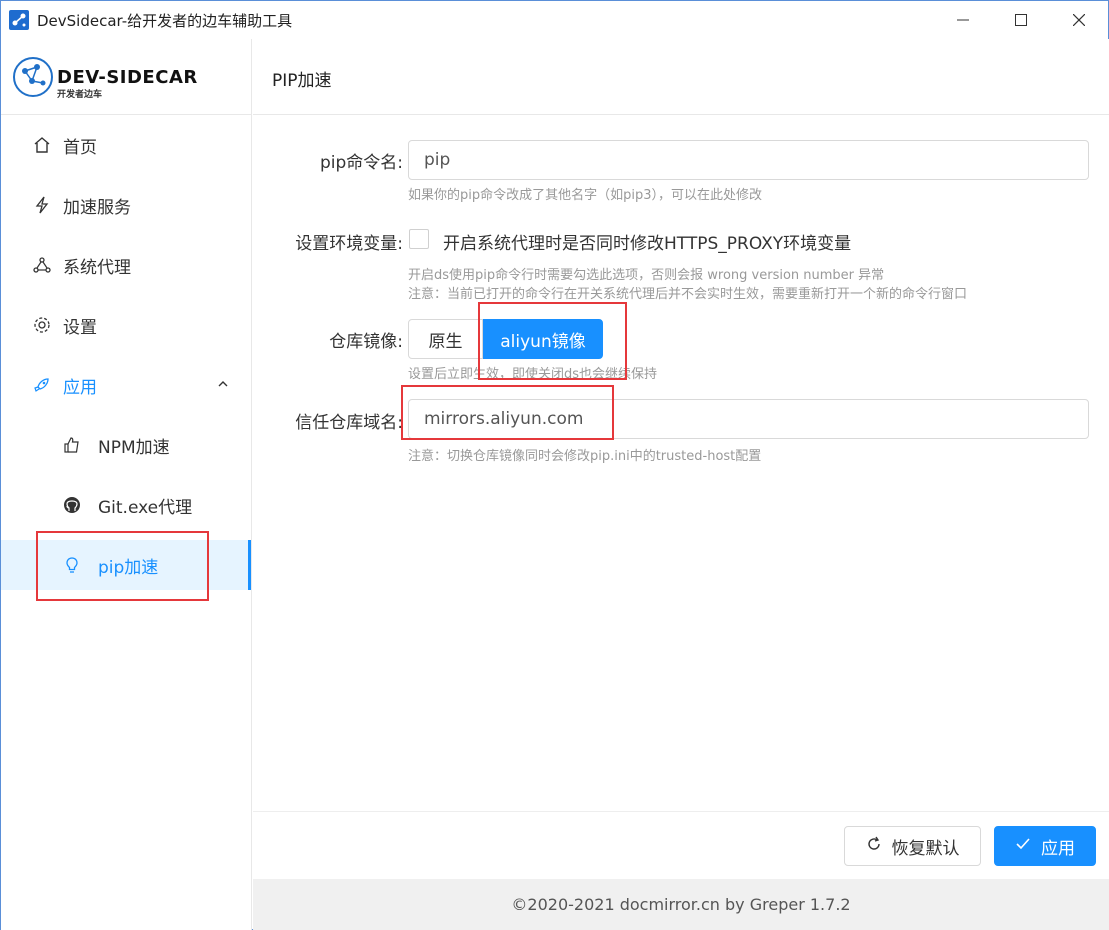 This screenshot has width=1109, height=930. What do you see at coordinates (1023, 846) in the screenshot?
I see `check-icon` at bounding box center [1023, 846].